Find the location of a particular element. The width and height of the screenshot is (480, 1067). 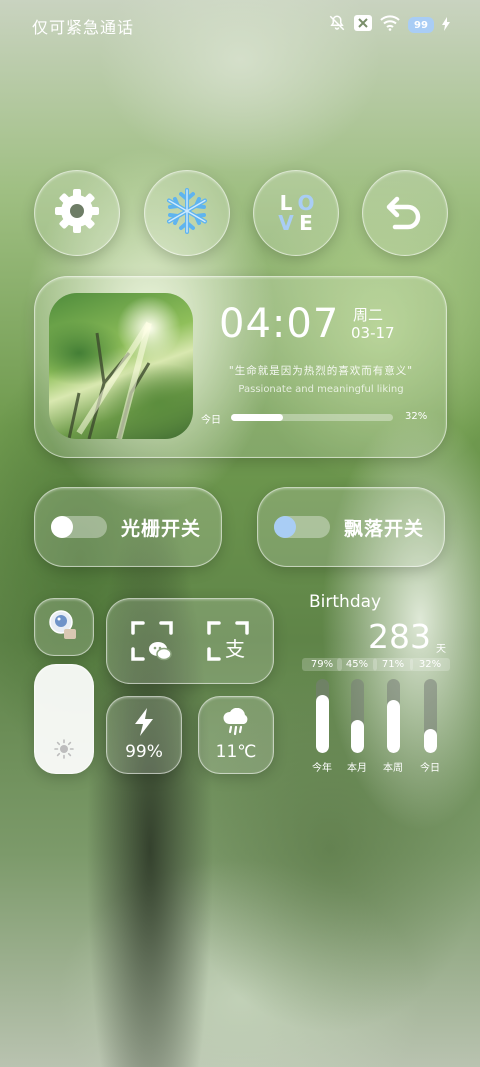

quote-en: Passionate and meaningful liking is located at coordinates (321, 389).